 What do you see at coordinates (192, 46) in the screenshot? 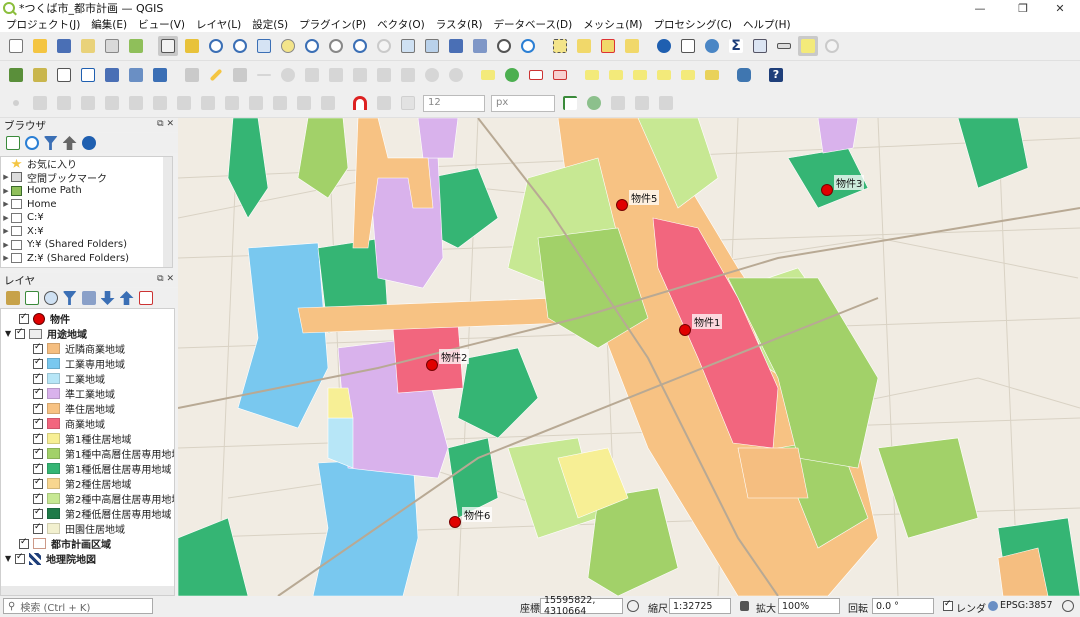
I see `pan-to-selection-icon` at bounding box center [192, 46].